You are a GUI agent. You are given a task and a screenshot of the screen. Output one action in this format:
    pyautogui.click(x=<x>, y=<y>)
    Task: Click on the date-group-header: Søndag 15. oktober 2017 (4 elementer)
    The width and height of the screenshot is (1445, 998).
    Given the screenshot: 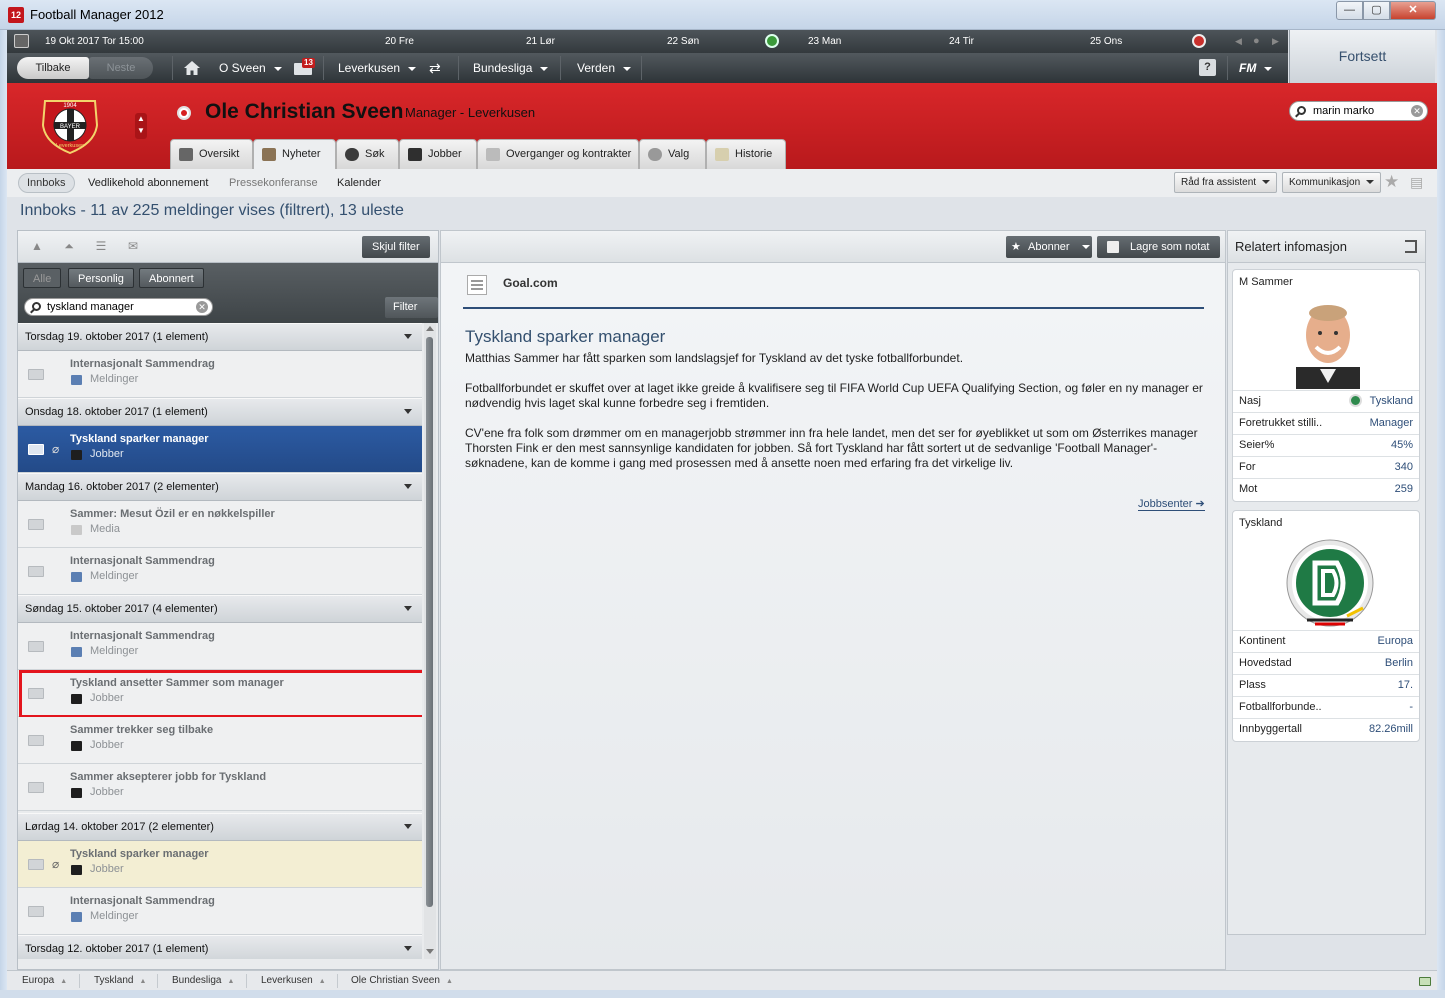 What is the action you would take?
    pyautogui.click(x=220, y=609)
    